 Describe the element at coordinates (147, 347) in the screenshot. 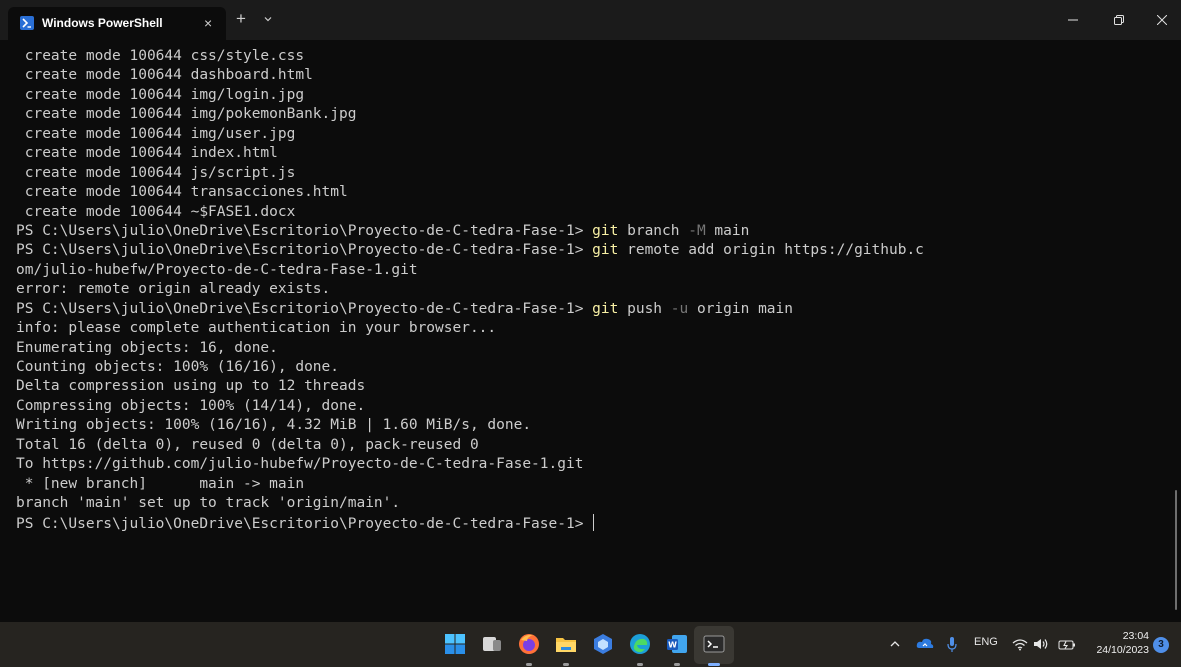

I see `output-text: Enumerating objects: 16, done.` at that location.